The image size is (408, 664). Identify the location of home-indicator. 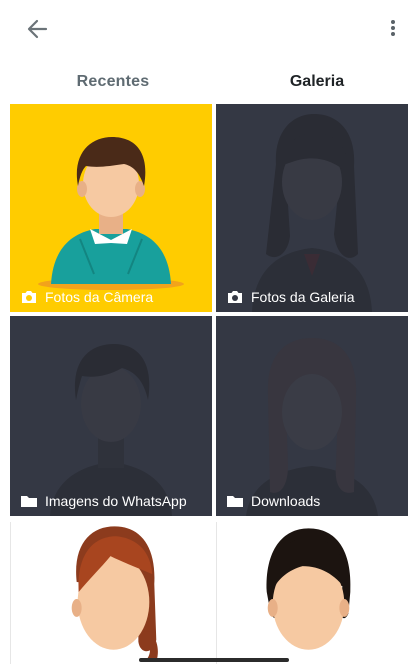
(214, 660).